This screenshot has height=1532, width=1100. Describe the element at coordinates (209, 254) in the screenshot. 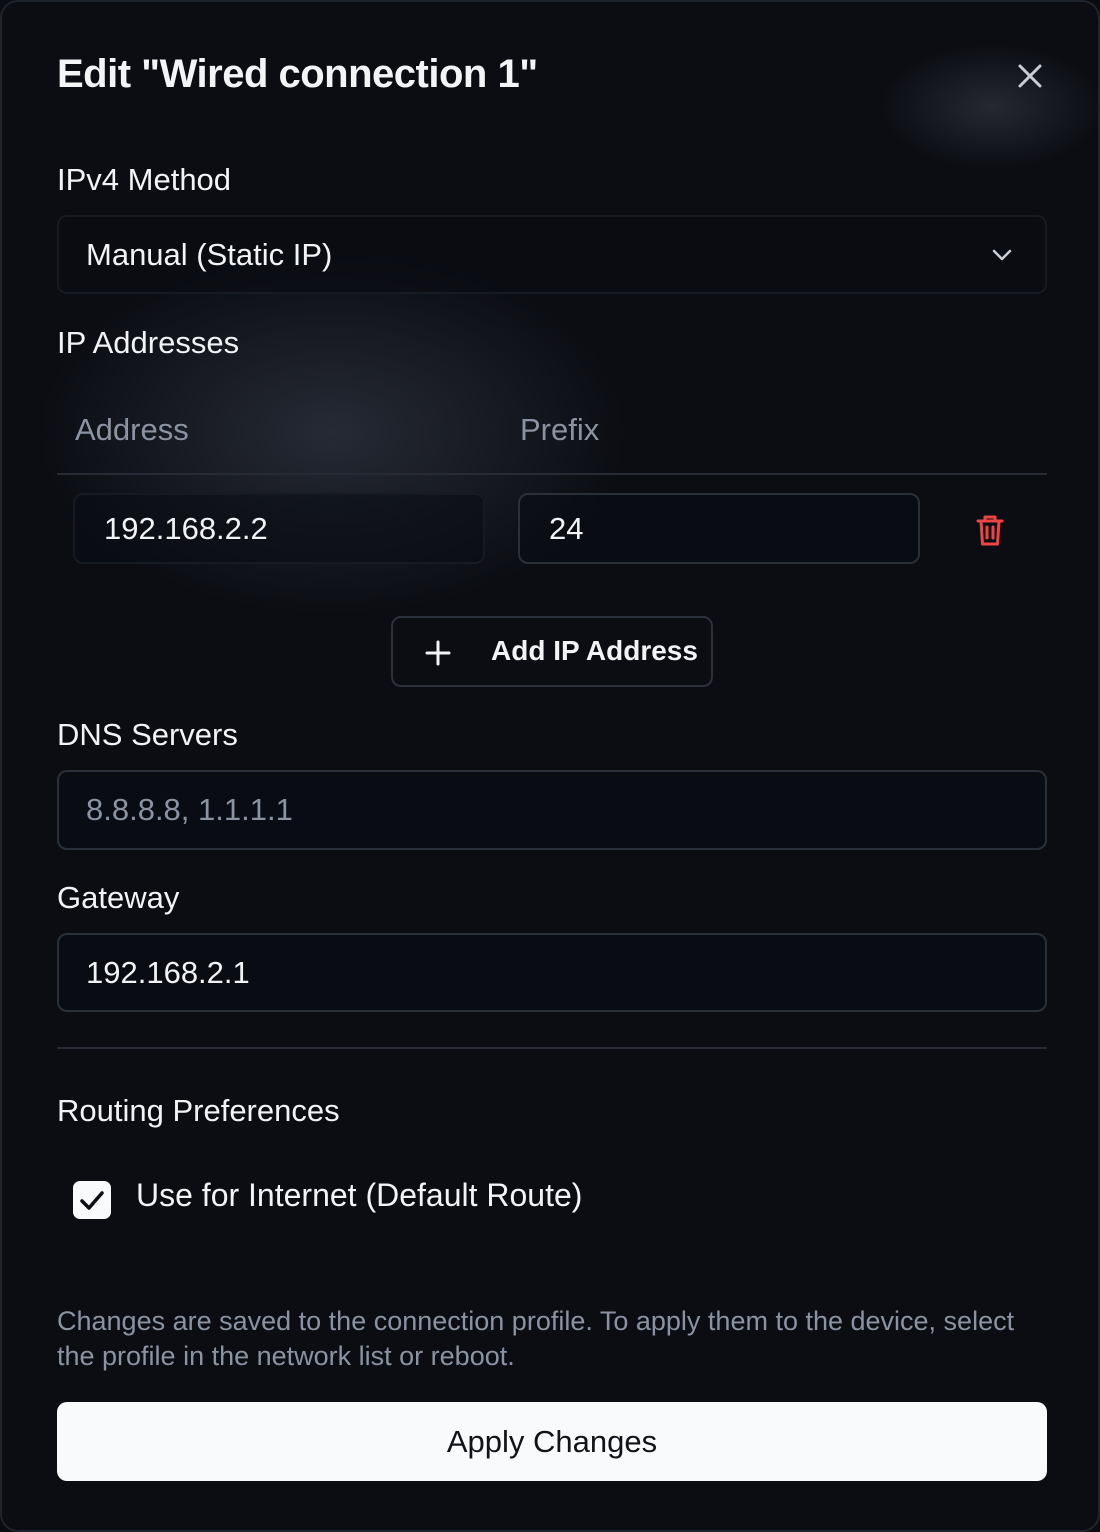

I see `ipv4-method-value: Manual (Static IP)` at that location.